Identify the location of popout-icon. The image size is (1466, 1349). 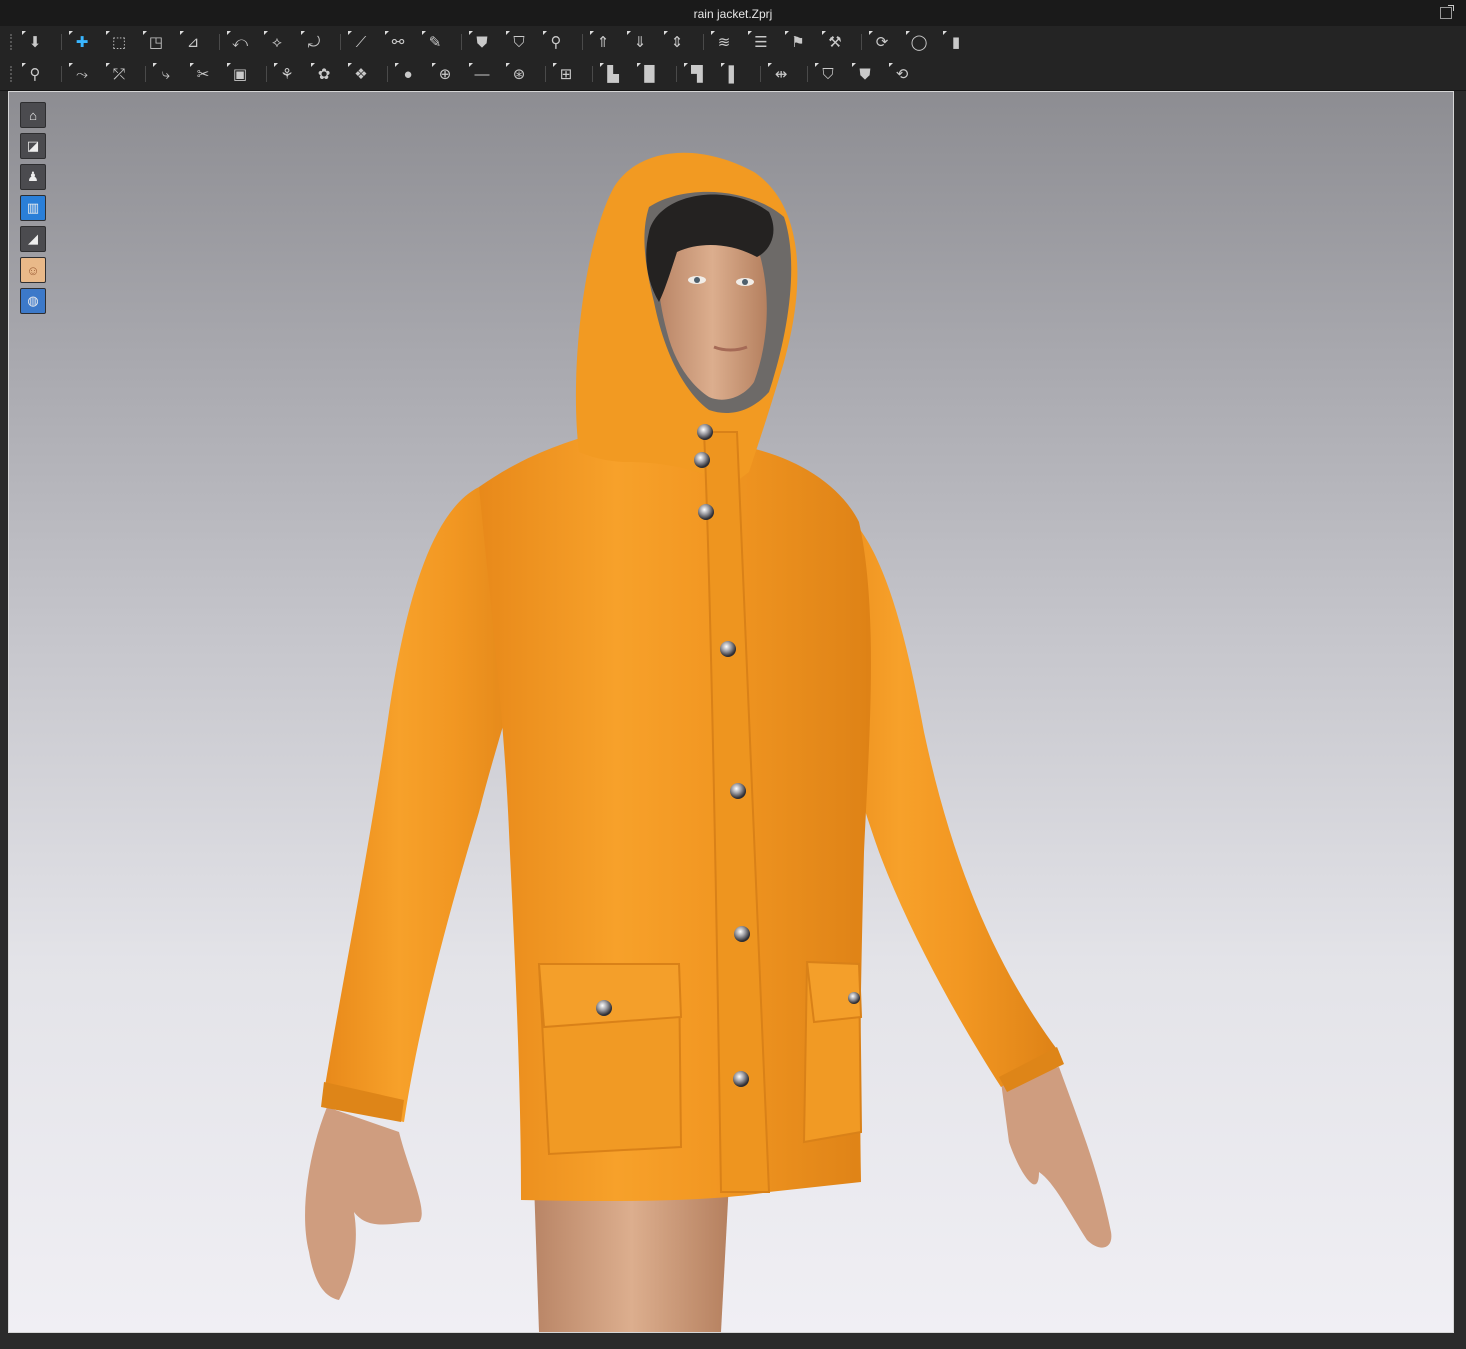
(1447, 12).